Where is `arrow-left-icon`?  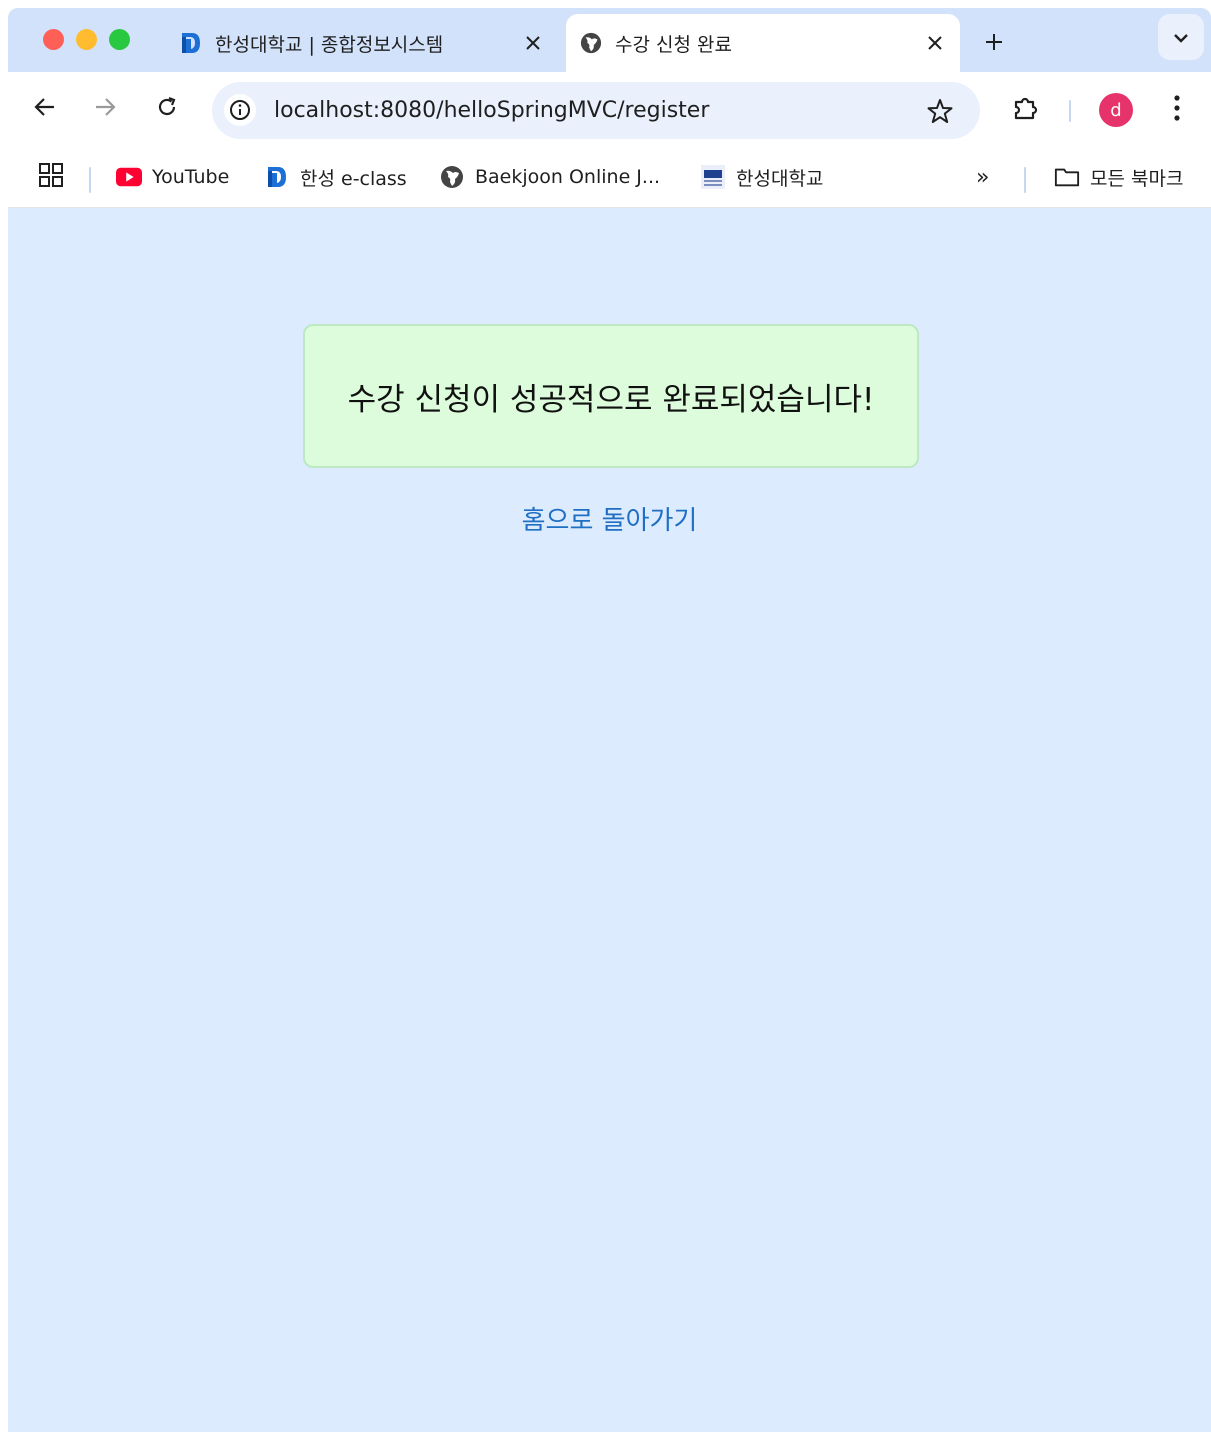
arrow-left-icon is located at coordinates (45, 109).